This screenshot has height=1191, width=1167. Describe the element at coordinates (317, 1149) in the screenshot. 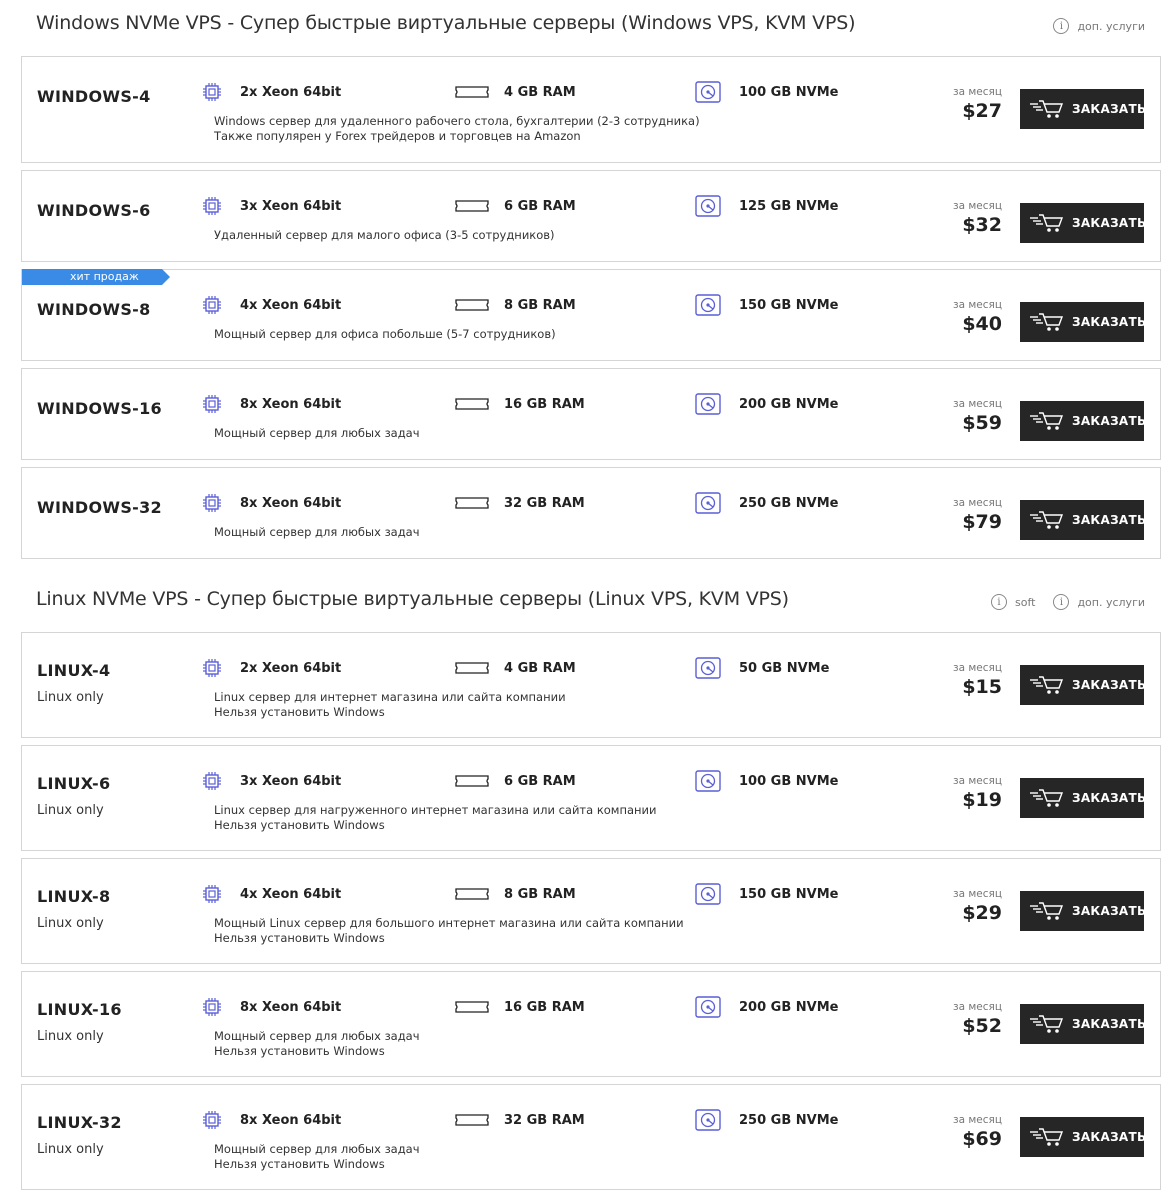

I see `plan-description: Мощный сервер для любых задач` at that location.